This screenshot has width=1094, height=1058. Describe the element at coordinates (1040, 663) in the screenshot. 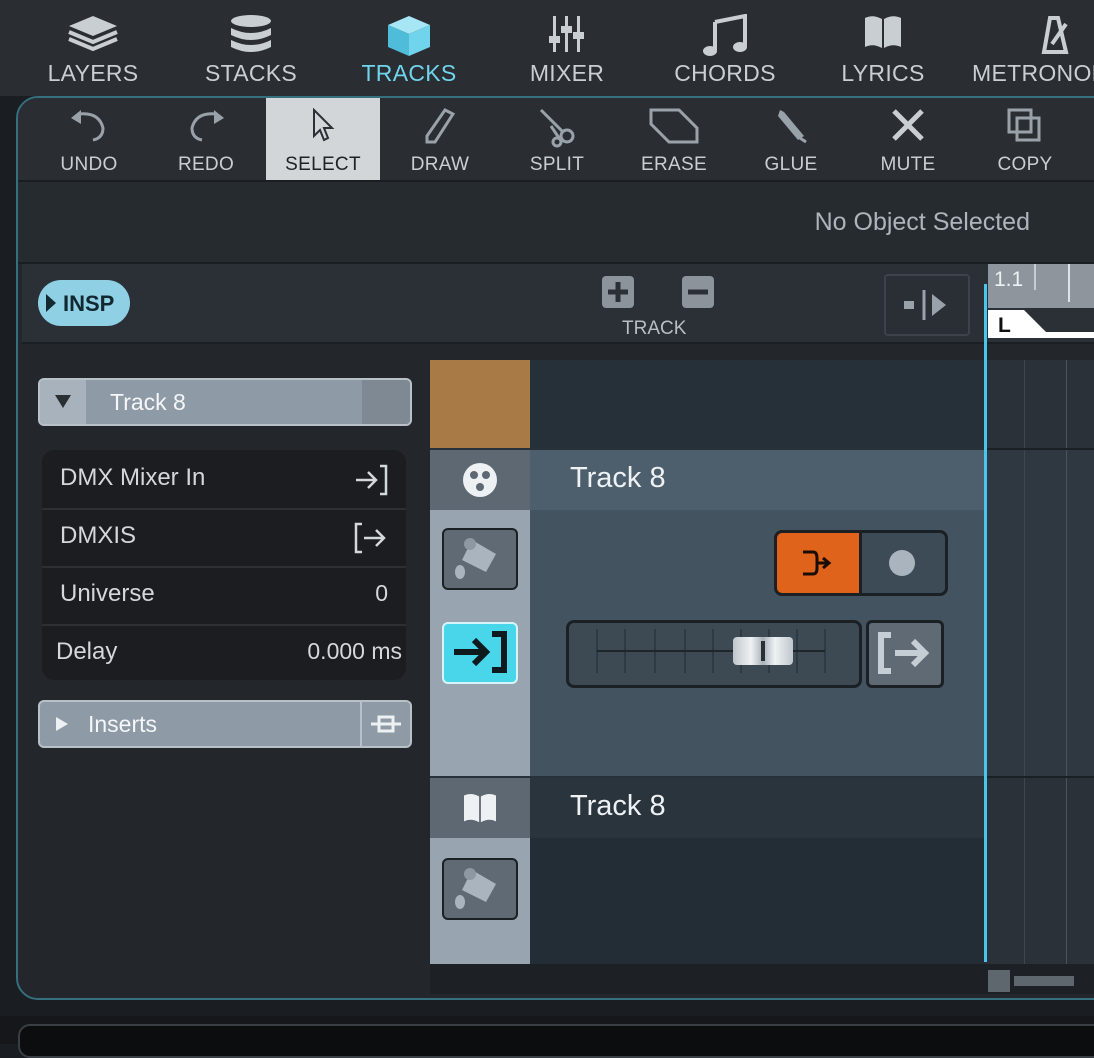

I see `arrangement-area` at that location.